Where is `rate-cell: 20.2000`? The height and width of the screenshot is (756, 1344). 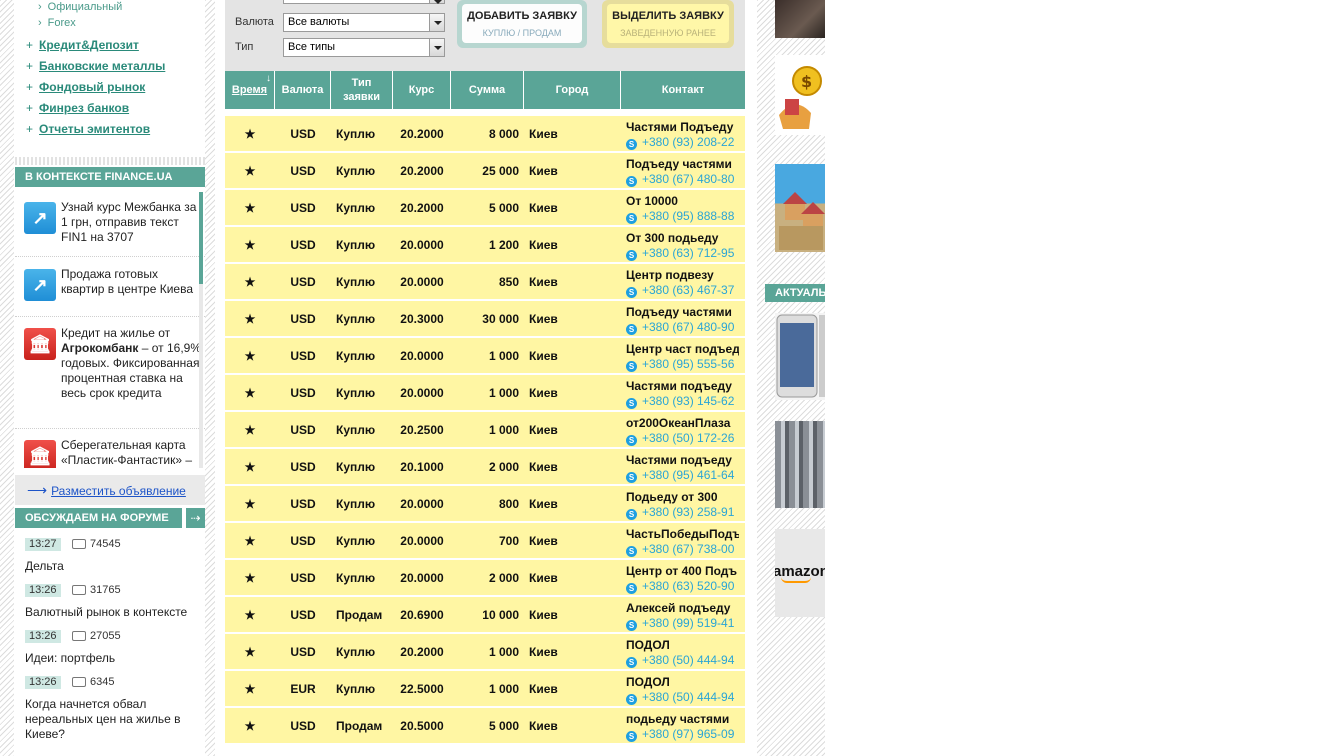 rate-cell: 20.2000 is located at coordinates (422, 171).